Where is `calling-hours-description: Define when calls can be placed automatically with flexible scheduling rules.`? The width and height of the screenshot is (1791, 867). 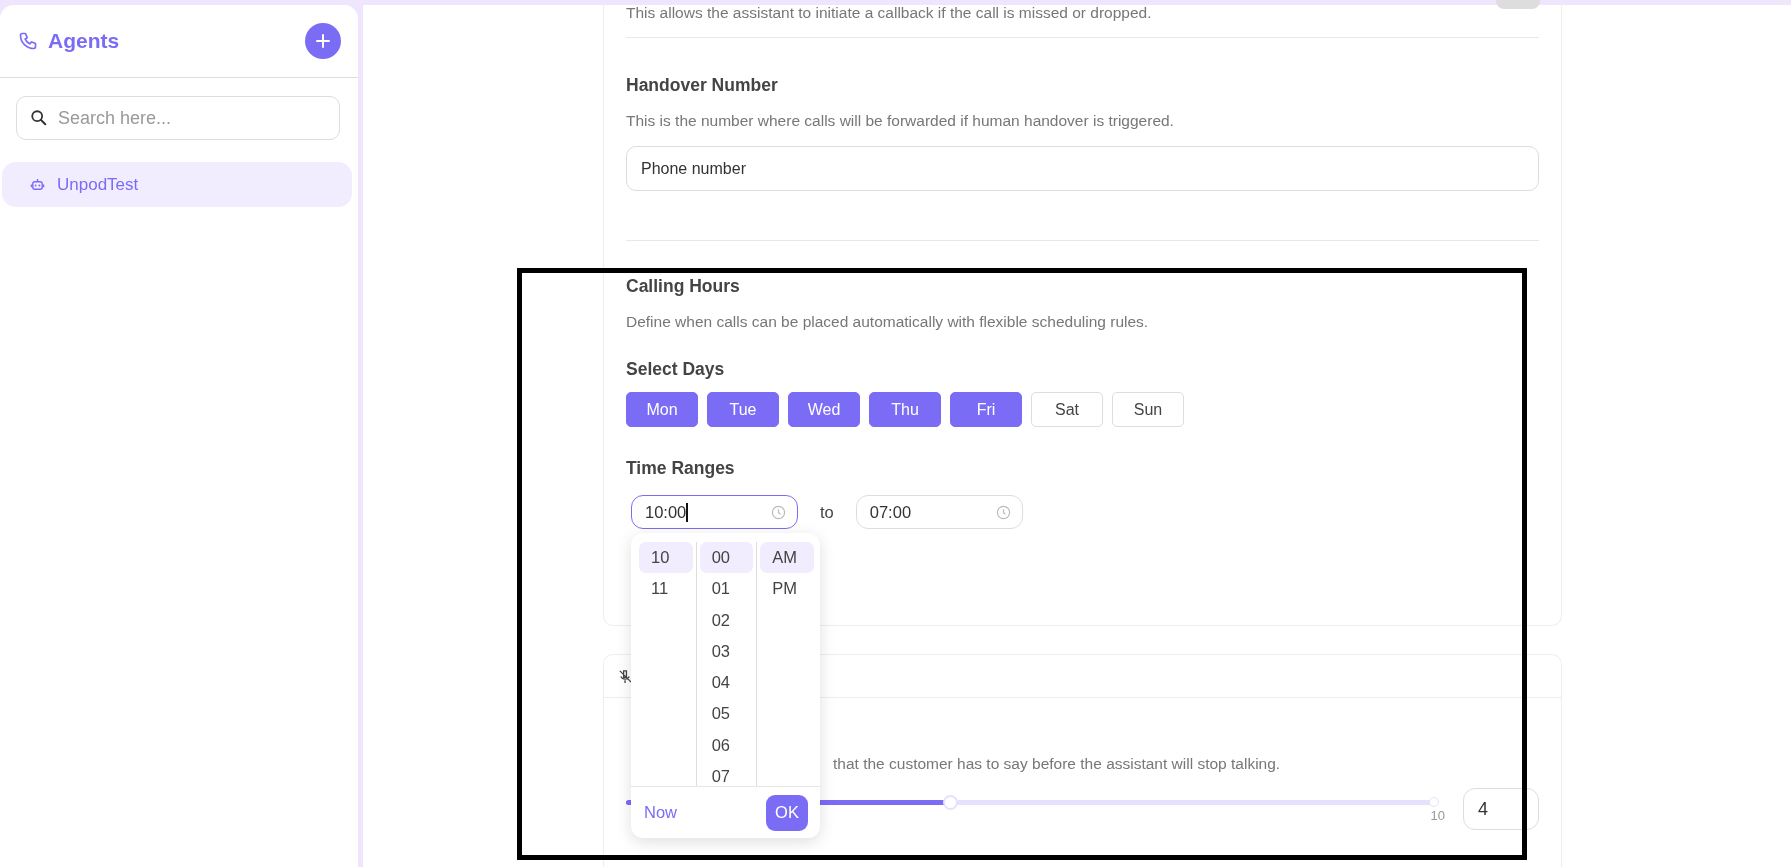
calling-hours-description: Define when calls can be placed automatically with flexible scheduling rules. is located at coordinates (888, 322).